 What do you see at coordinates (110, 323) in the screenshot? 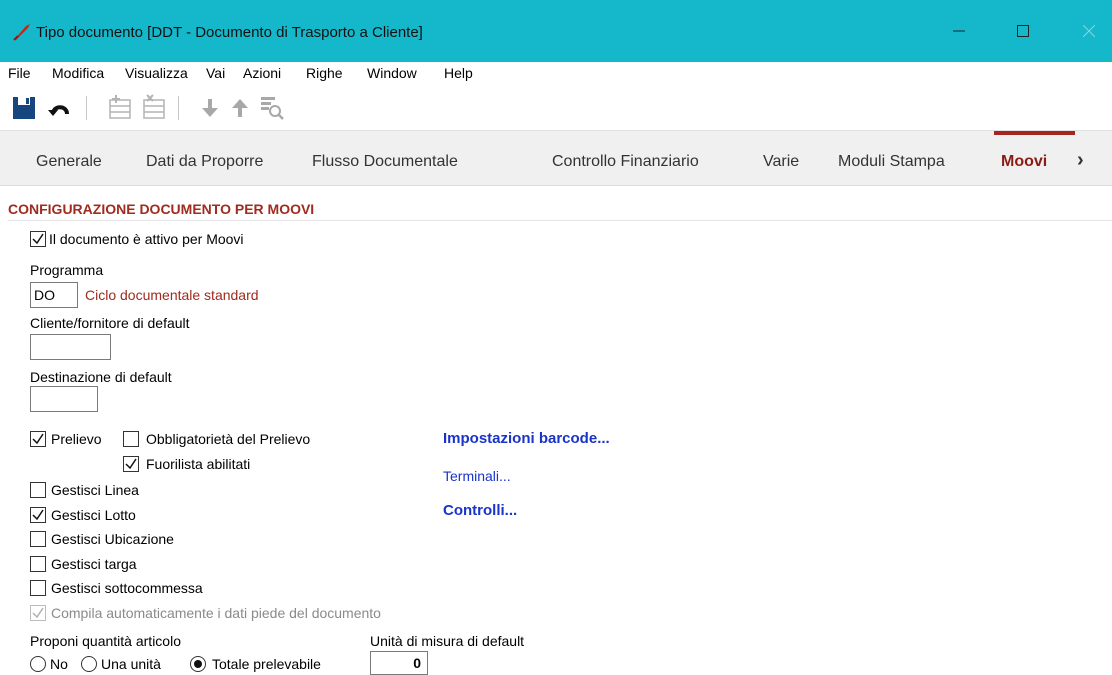
I see `cliente-label: Cliente/fornitore di default` at bounding box center [110, 323].